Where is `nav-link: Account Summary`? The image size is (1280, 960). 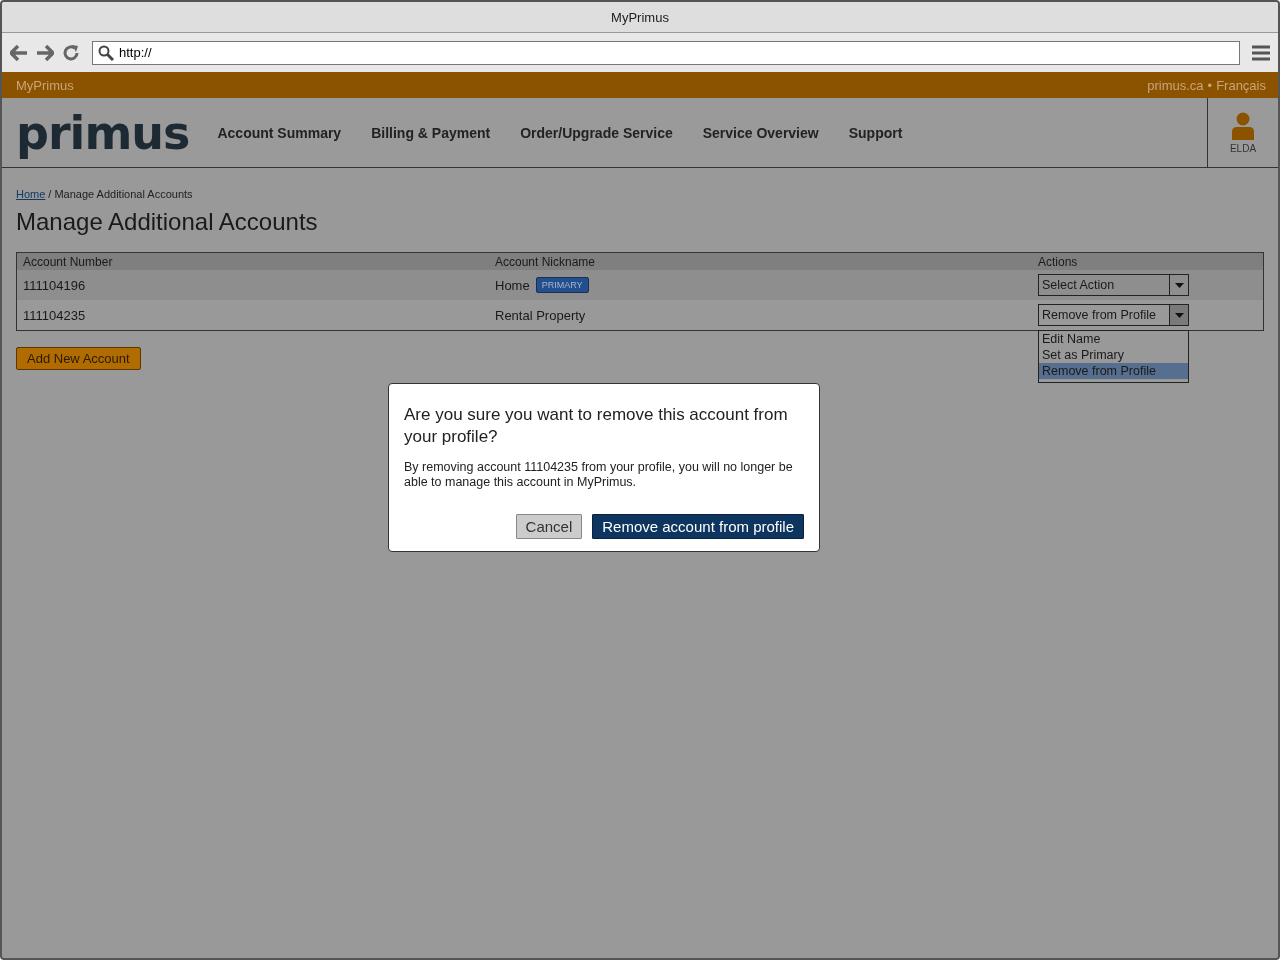 nav-link: Account Summary is located at coordinates (279, 132).